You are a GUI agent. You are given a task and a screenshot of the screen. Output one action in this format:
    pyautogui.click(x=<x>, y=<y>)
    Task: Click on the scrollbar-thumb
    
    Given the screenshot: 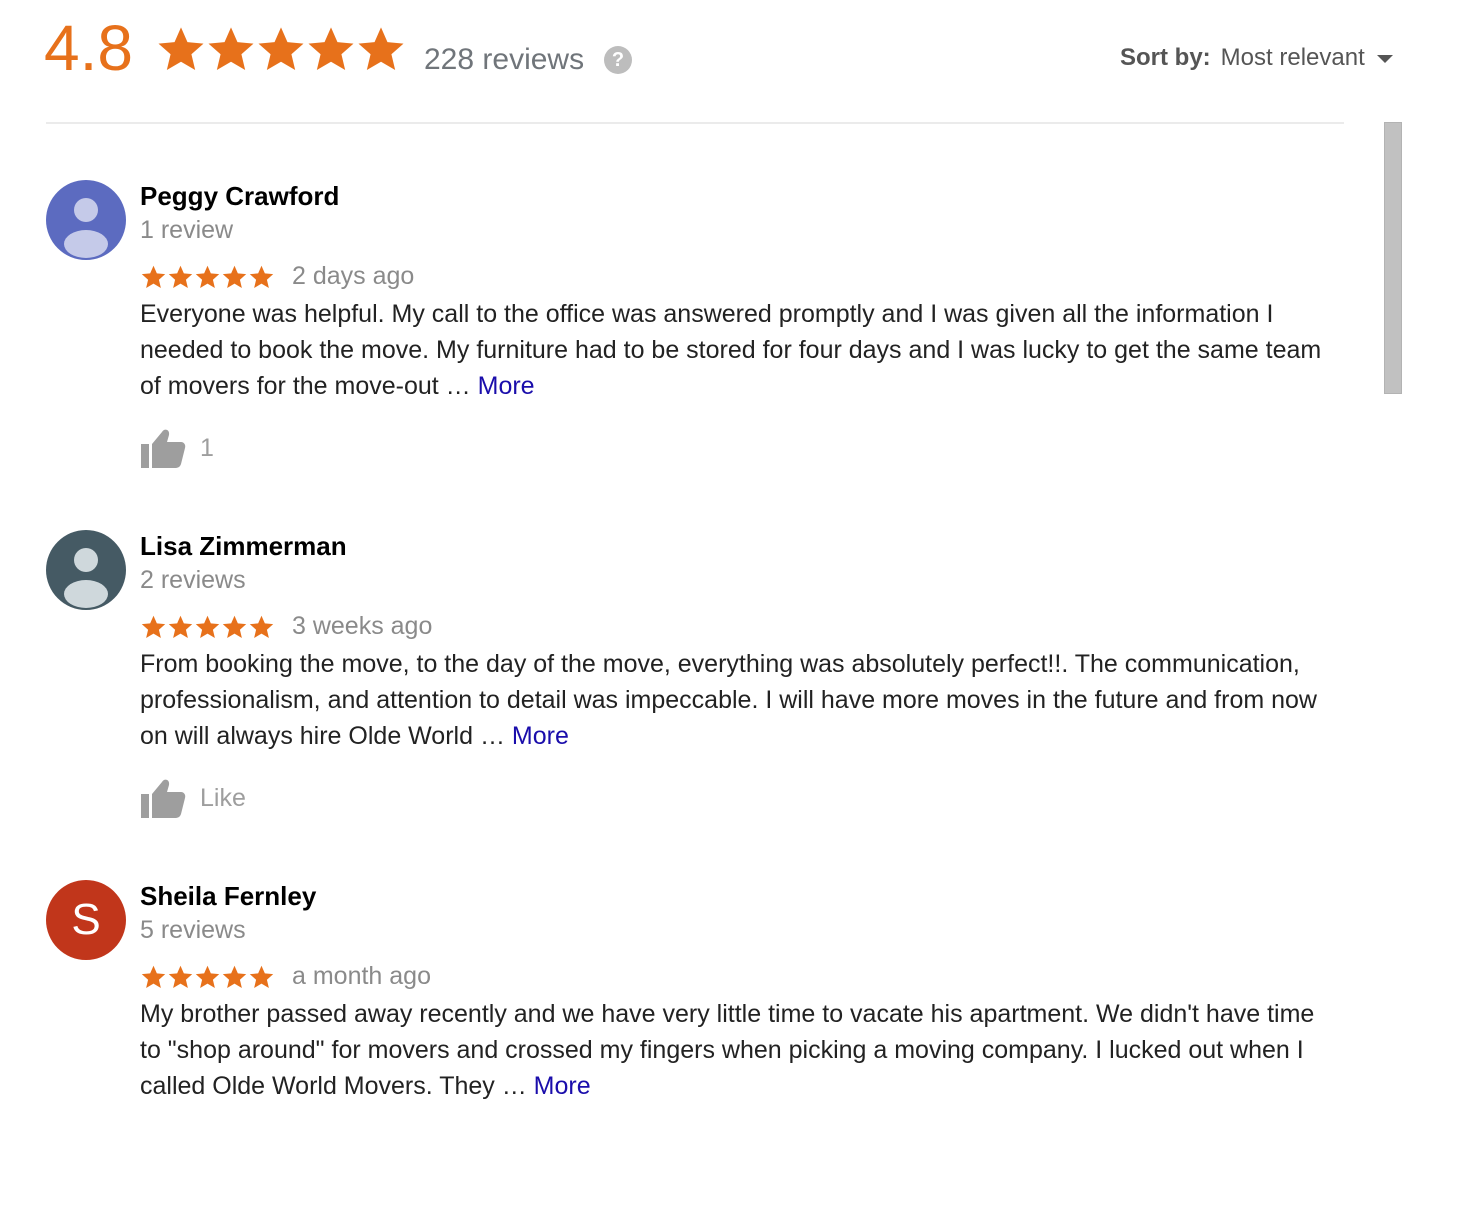 What is the action you would take?
    pyautogui.click(x=1393, y=258)
    